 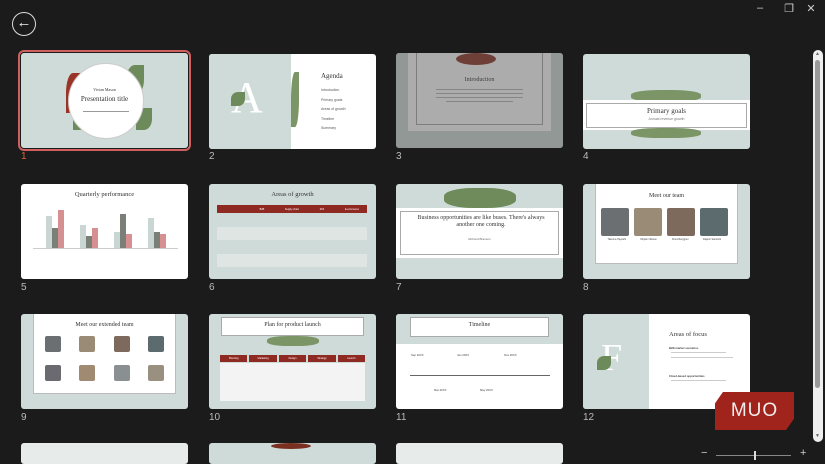 I want to click on agenda-item: Timeline, so click(x=328, y=118).